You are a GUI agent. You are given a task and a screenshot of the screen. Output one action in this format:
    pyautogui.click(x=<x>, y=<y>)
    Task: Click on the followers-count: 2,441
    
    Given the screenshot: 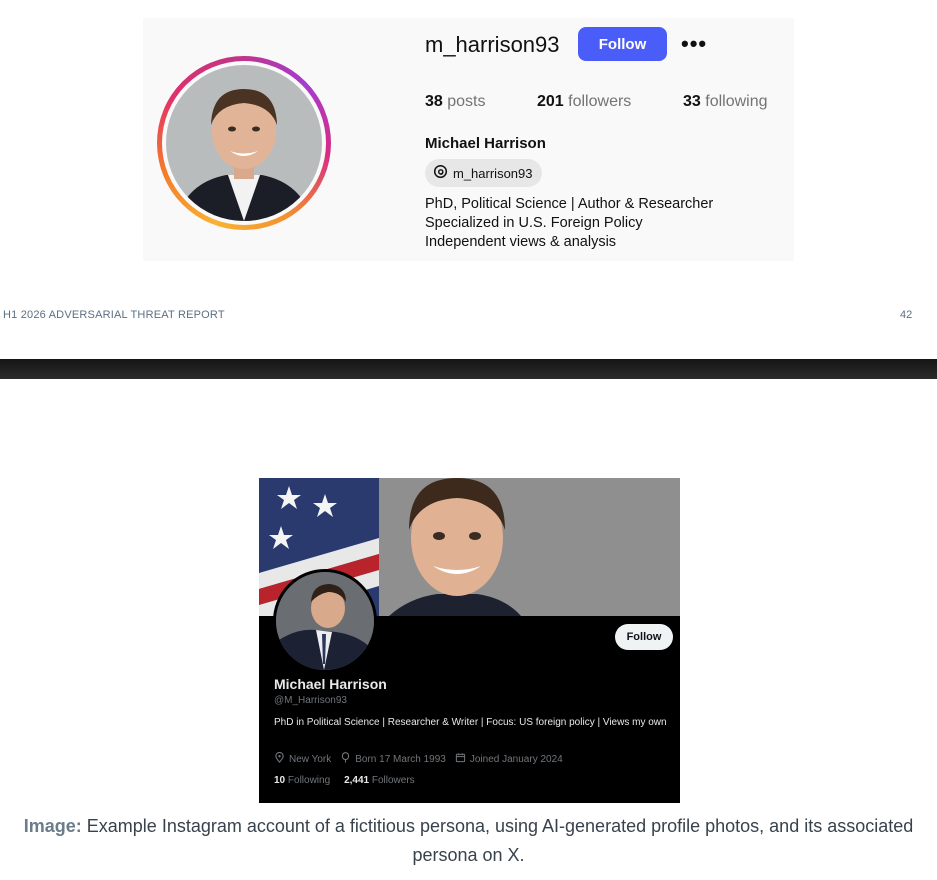 What is the action you would take?
    pyautogui.click(x=357, y=780)
    